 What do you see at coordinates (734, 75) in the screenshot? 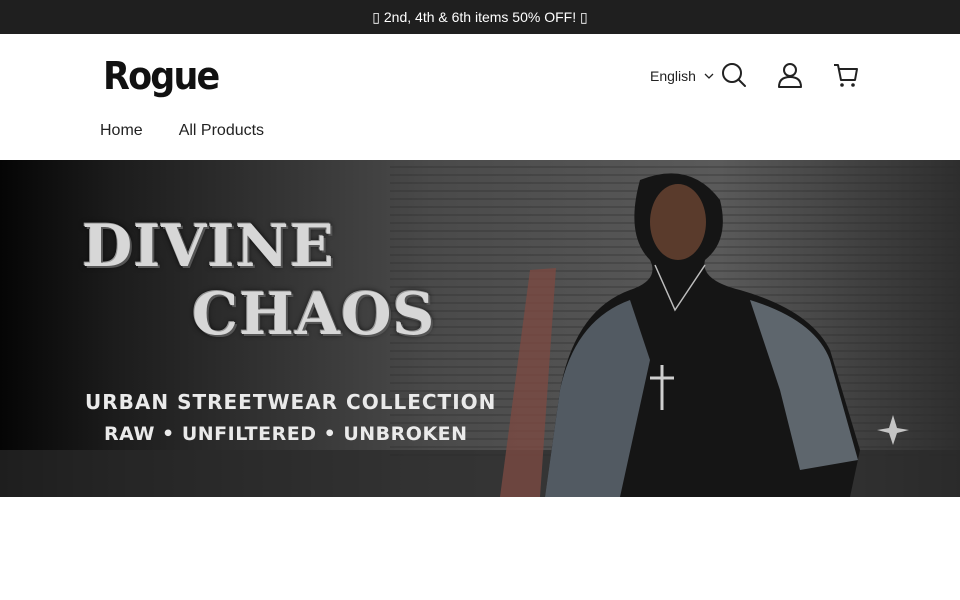
I see `search-icon` at bounding box center [734, 75].